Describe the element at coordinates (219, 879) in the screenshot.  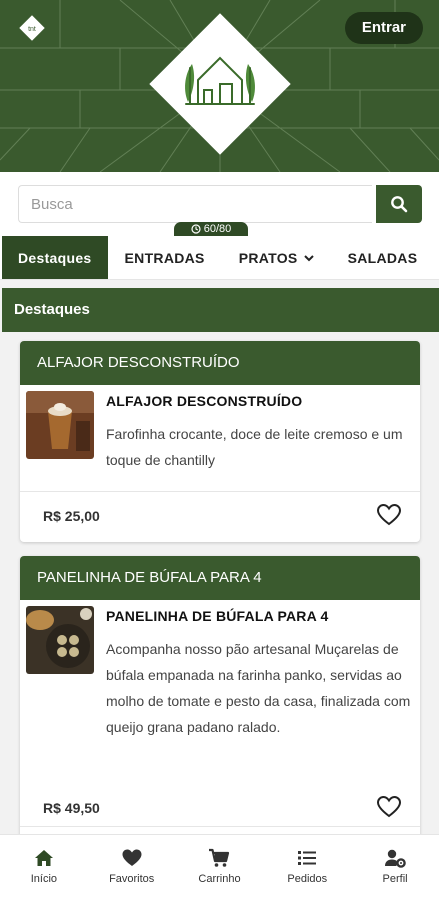
I see `nav-label: Carrinho` at that location.